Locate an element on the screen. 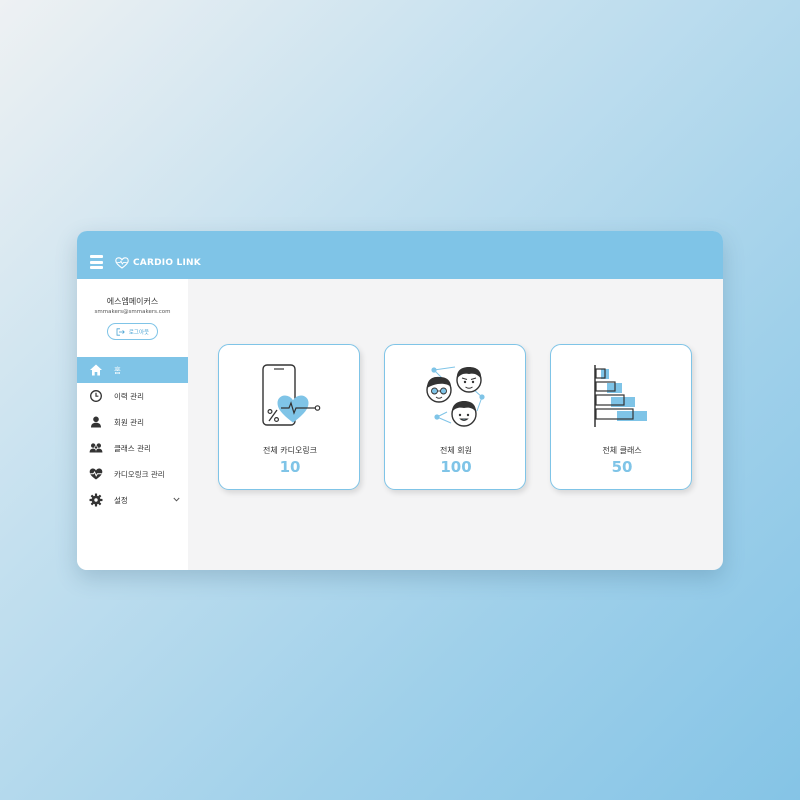 This screenshot has width=800, height=800. card-total-members: 전체 회원 100 is located at coordinates (455, 417).